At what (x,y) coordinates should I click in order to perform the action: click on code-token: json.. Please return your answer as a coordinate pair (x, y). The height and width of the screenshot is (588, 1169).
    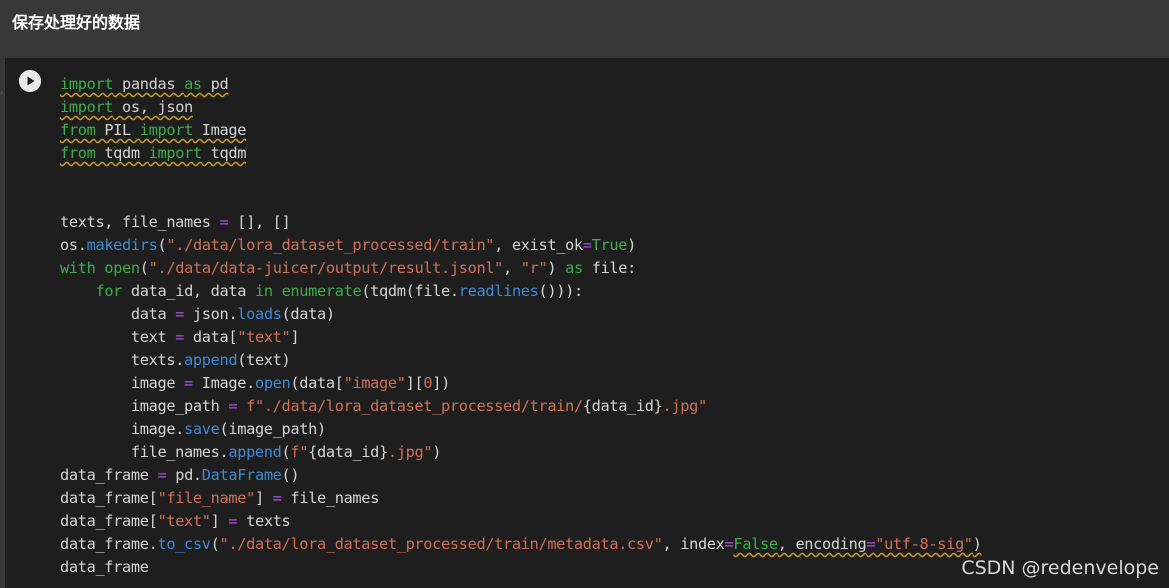
    Looking at the image, I should click on (211, 314).